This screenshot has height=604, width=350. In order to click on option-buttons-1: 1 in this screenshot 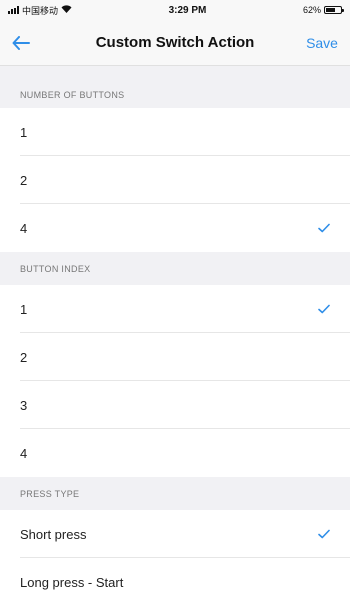, I will do `click(175, 132)`.